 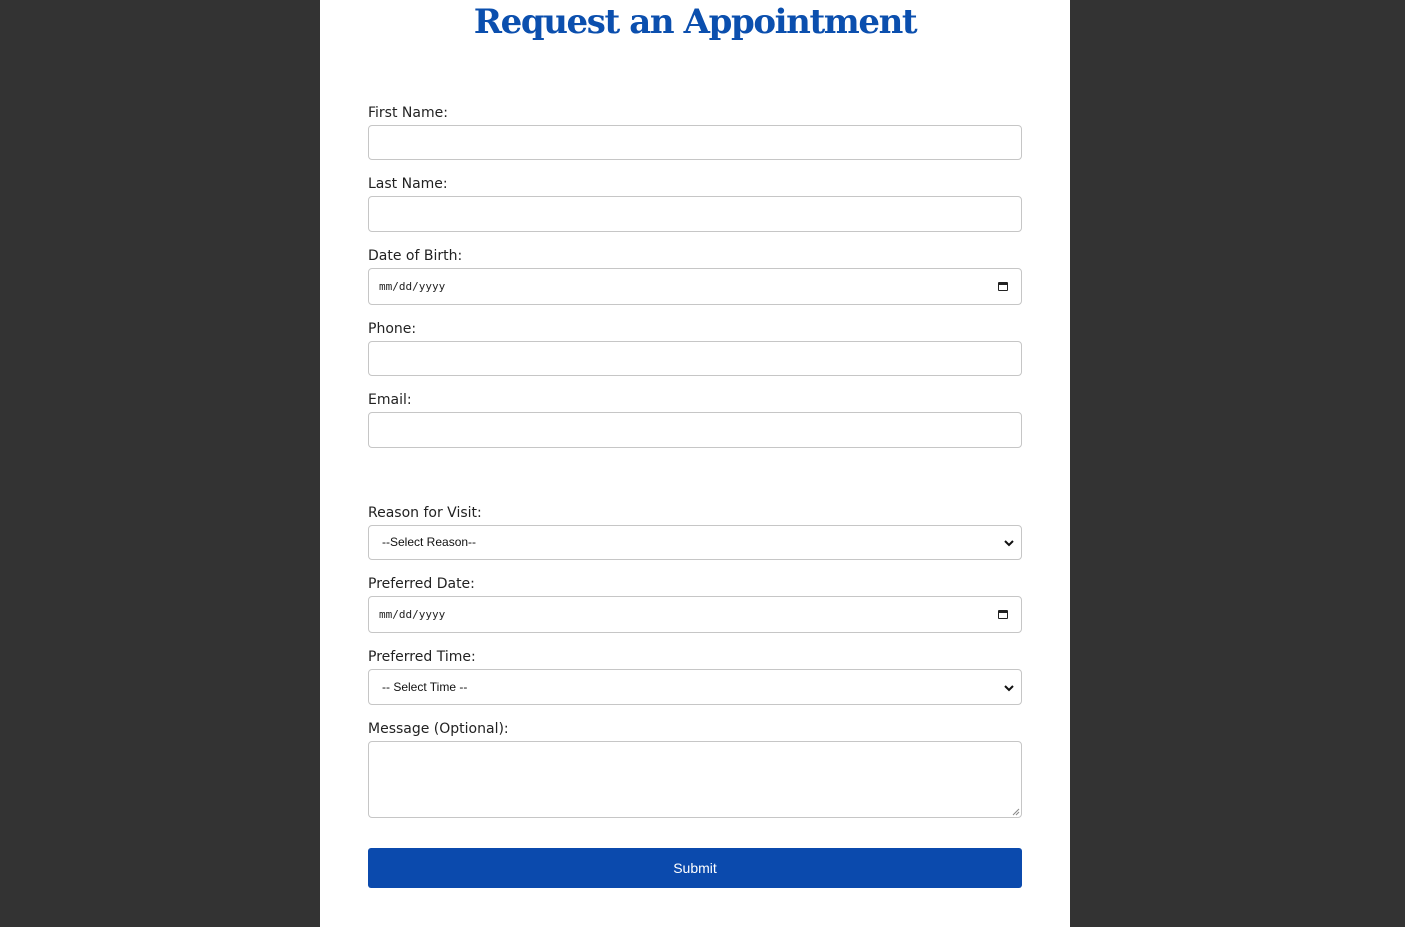 I want to click on message-label: Message (Optional):, so click(x=438, y=729).